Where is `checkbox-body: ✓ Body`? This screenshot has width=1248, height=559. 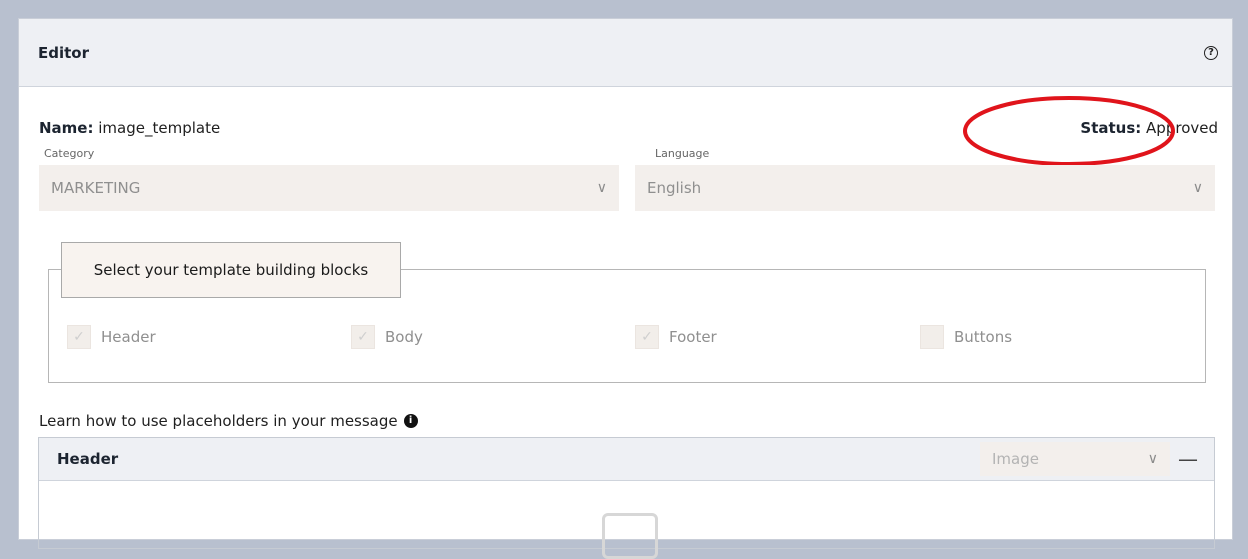 checkbox-body: ✓ Body is located at coordinates (387, 337).